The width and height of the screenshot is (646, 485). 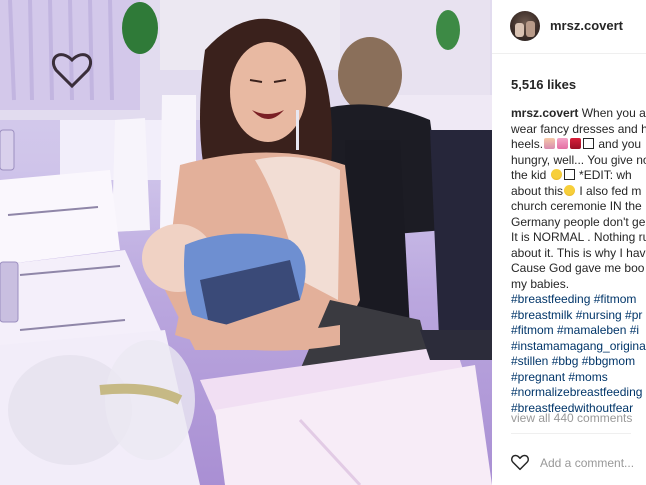 What do you see at coordinates (268, 92) in the screenshot?
I see `woman-face` at bounding box center [268, 92].